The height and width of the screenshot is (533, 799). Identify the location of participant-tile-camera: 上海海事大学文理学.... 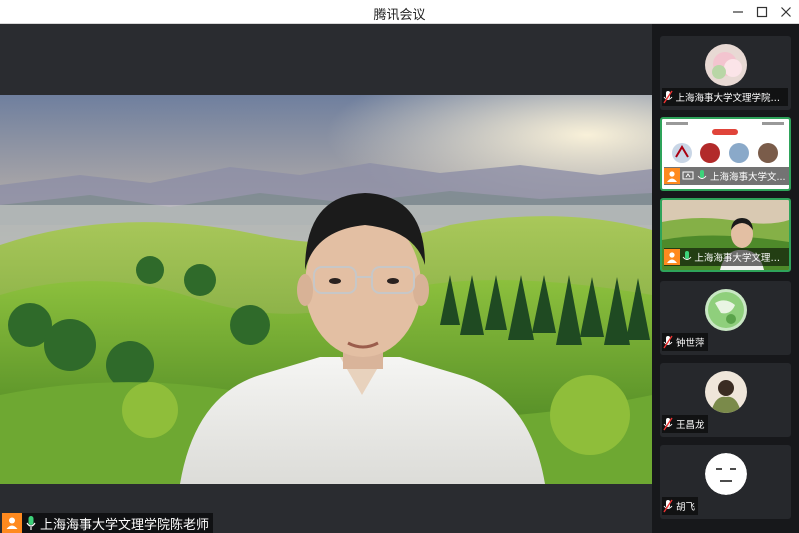
(725, 235).